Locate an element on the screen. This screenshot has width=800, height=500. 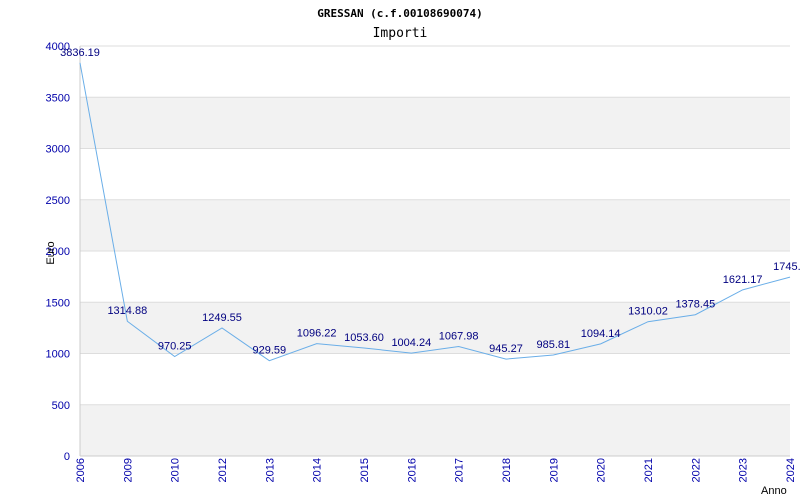
y-tick-label: 0 is located at coordinates (67, 457).